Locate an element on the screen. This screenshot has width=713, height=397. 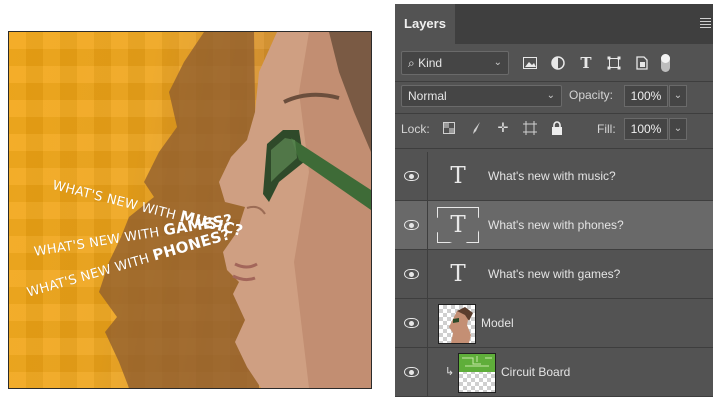
fill-label: Fill: is located at coordinates (606, 129).